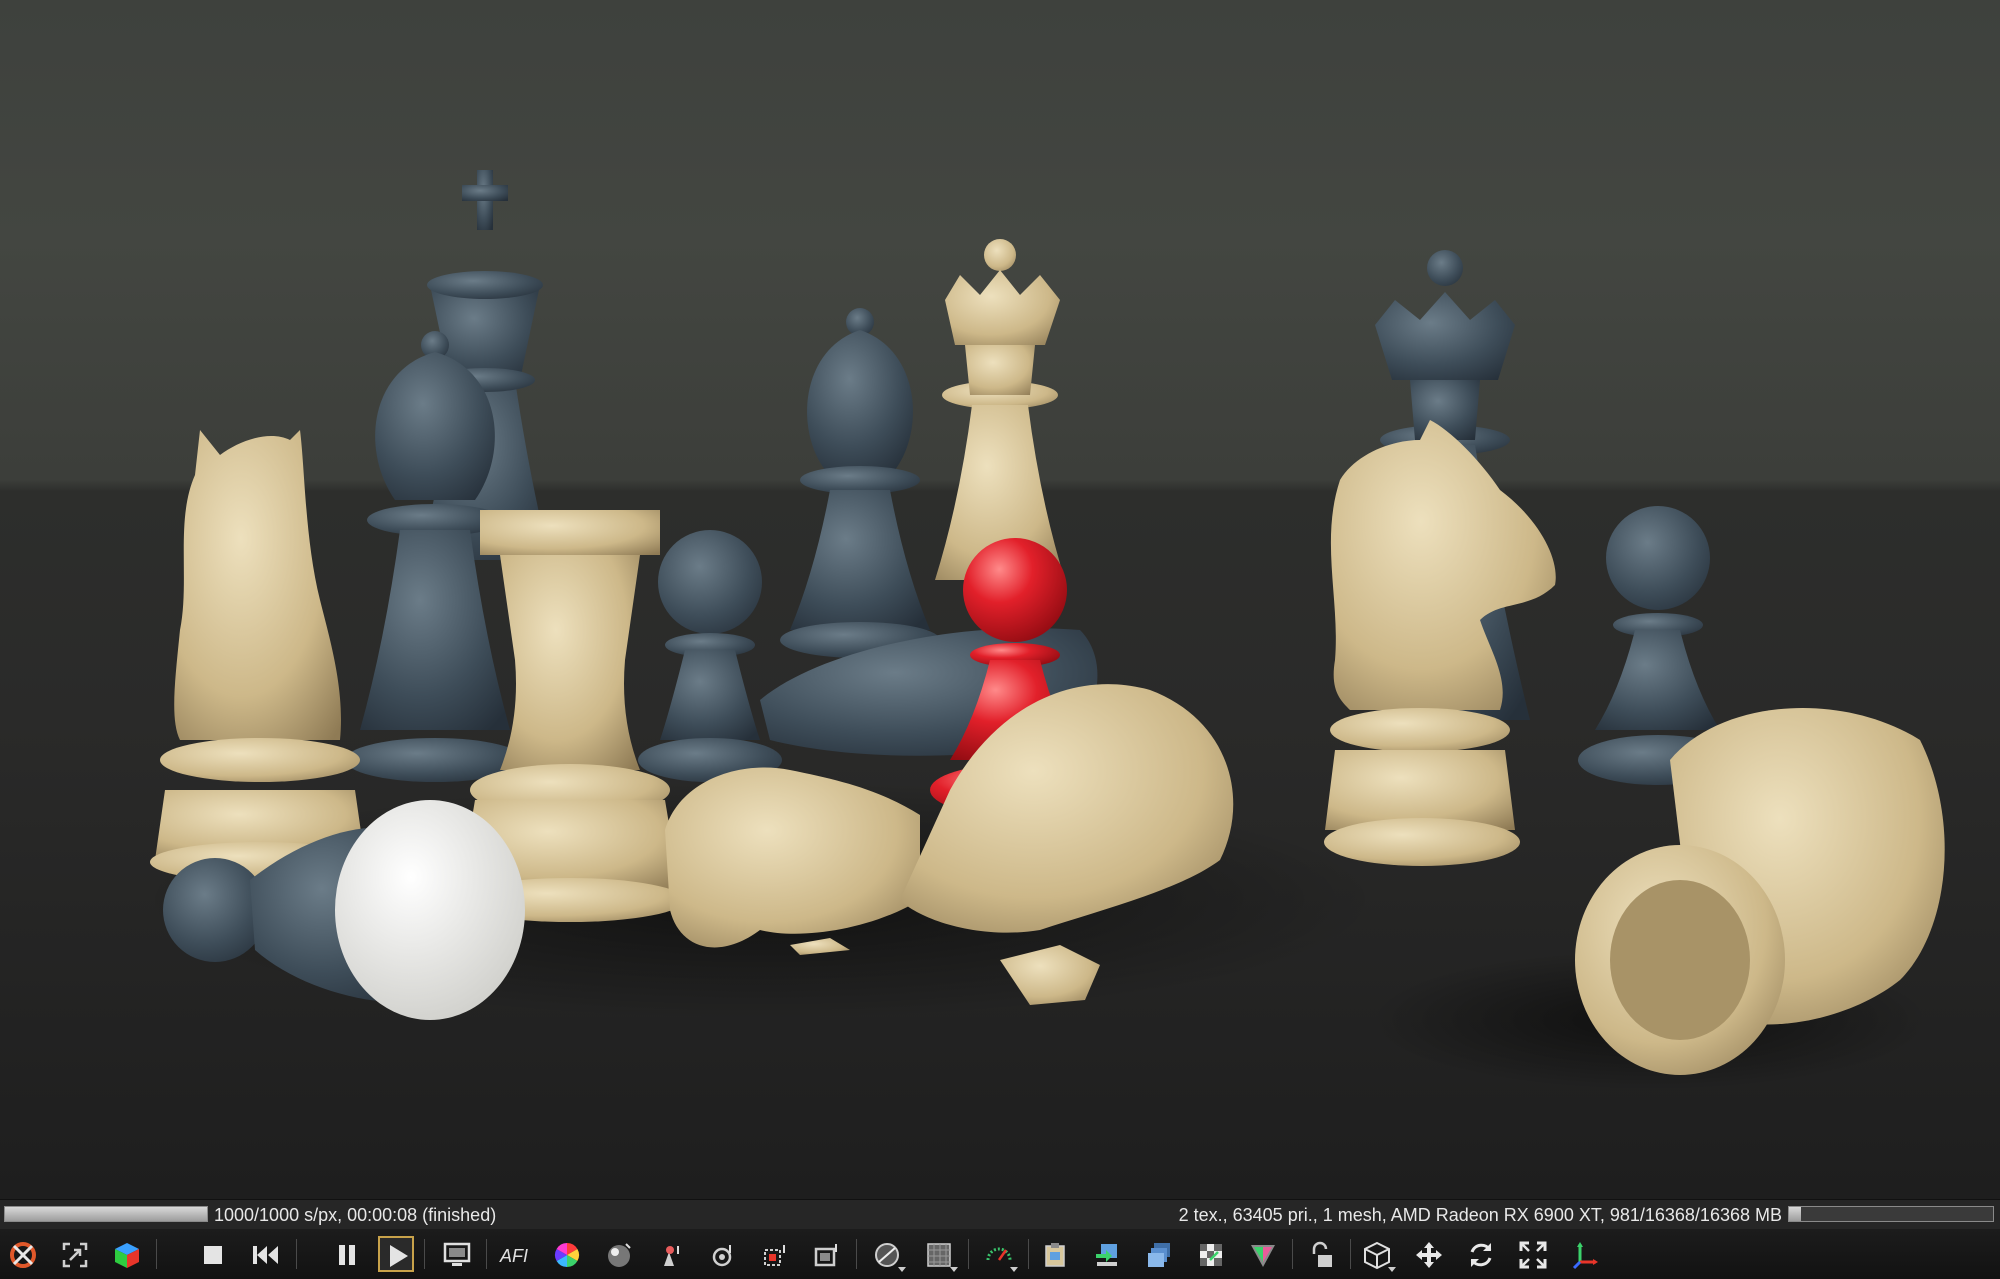  I want to click on render-status-text: 1000/1000 s/px, 00:00:08 (finished), so click(355, 1215).